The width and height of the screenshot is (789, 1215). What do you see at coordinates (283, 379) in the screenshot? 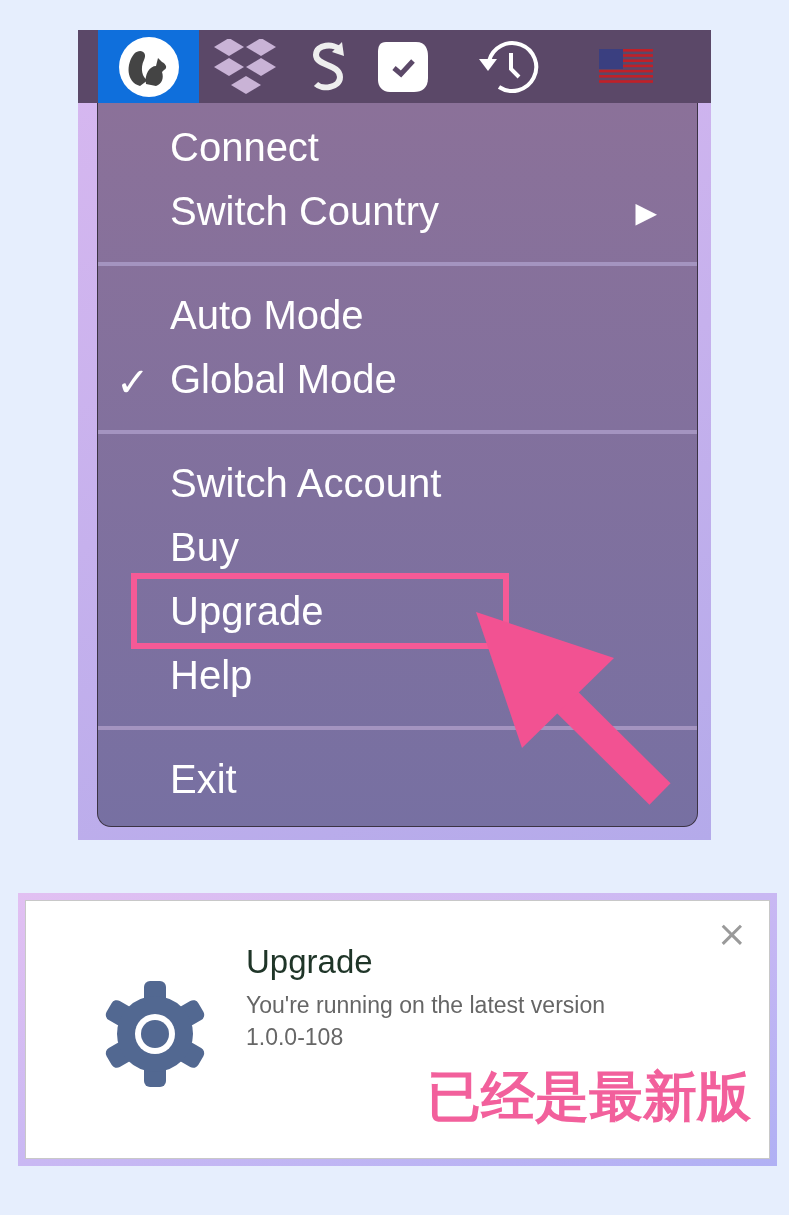
I see `menu-item: Global Mode` at bounding box center [283, 379].